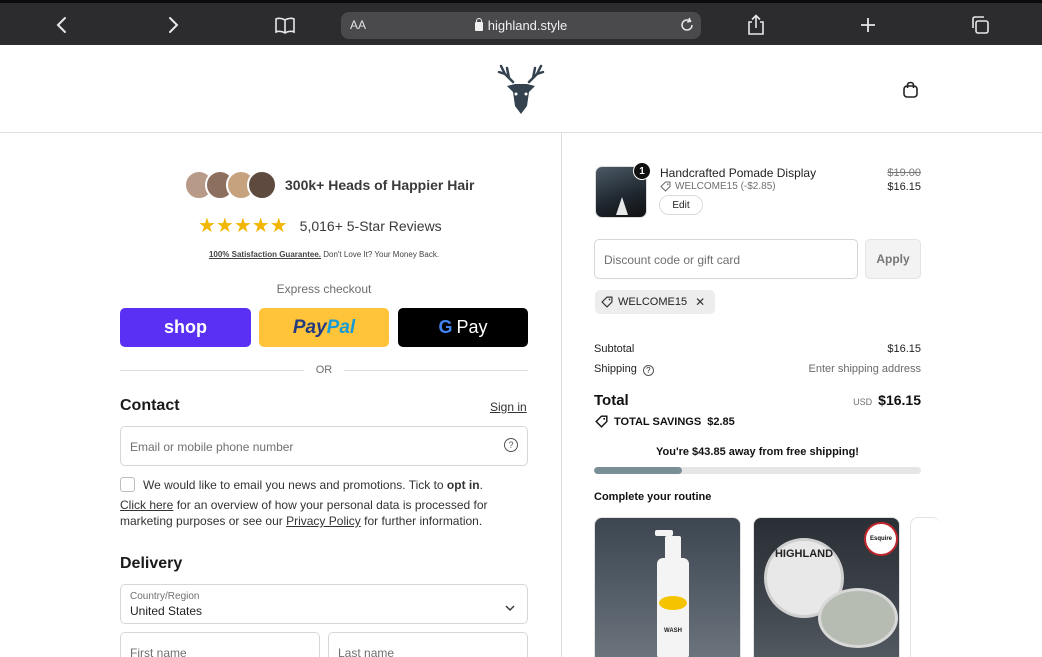  What do you see at coordinates (653, 302) in the screenshot?
I see `applied-code-text: WELCOME15` at bounding box center [653, 302].